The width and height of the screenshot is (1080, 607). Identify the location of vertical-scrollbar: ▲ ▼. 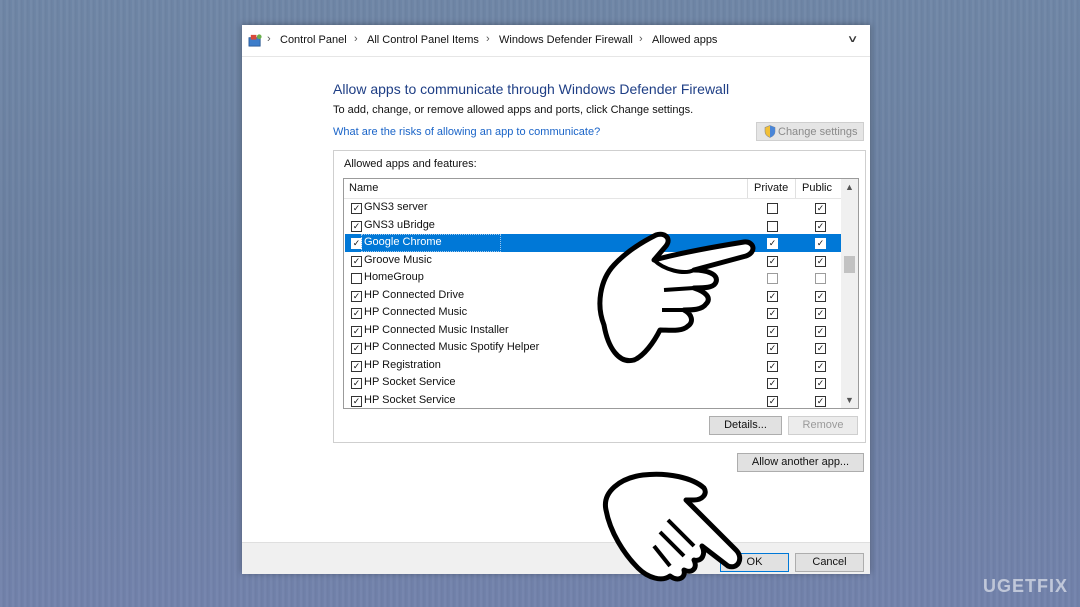
(849, 293).